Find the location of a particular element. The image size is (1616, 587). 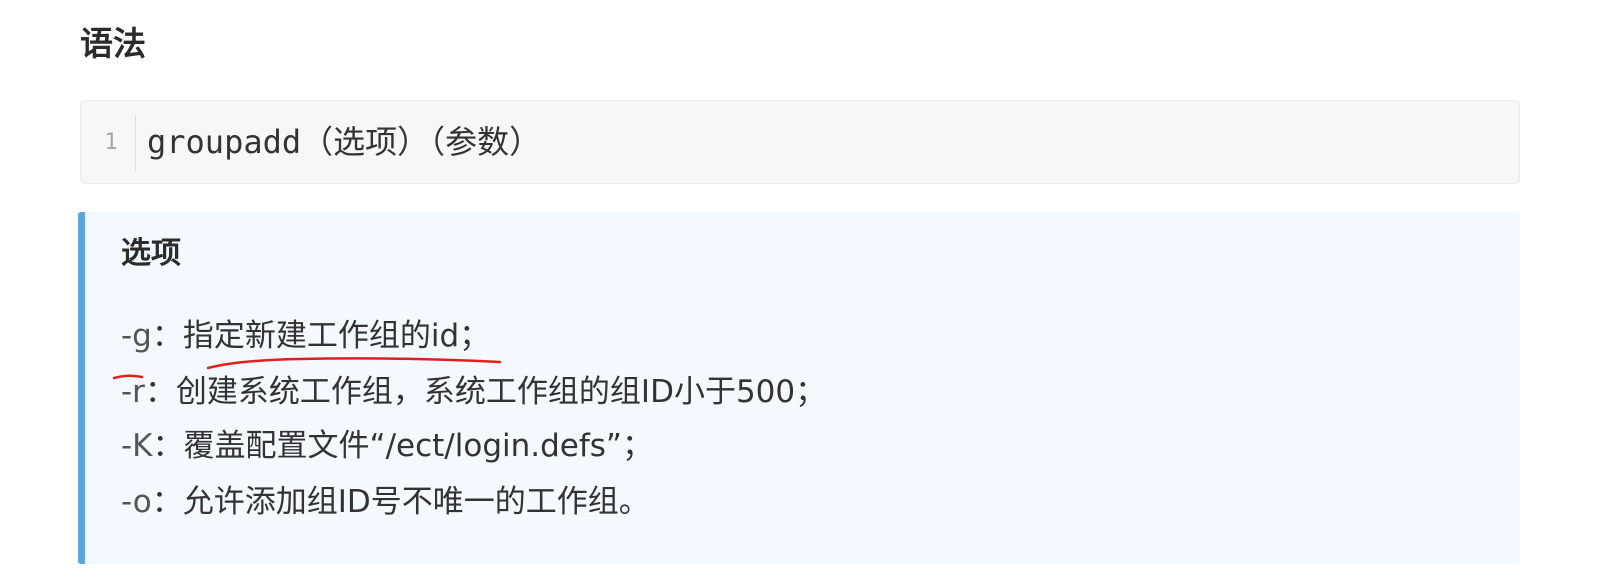

gutter-divider is located at coordinates (135, 143).